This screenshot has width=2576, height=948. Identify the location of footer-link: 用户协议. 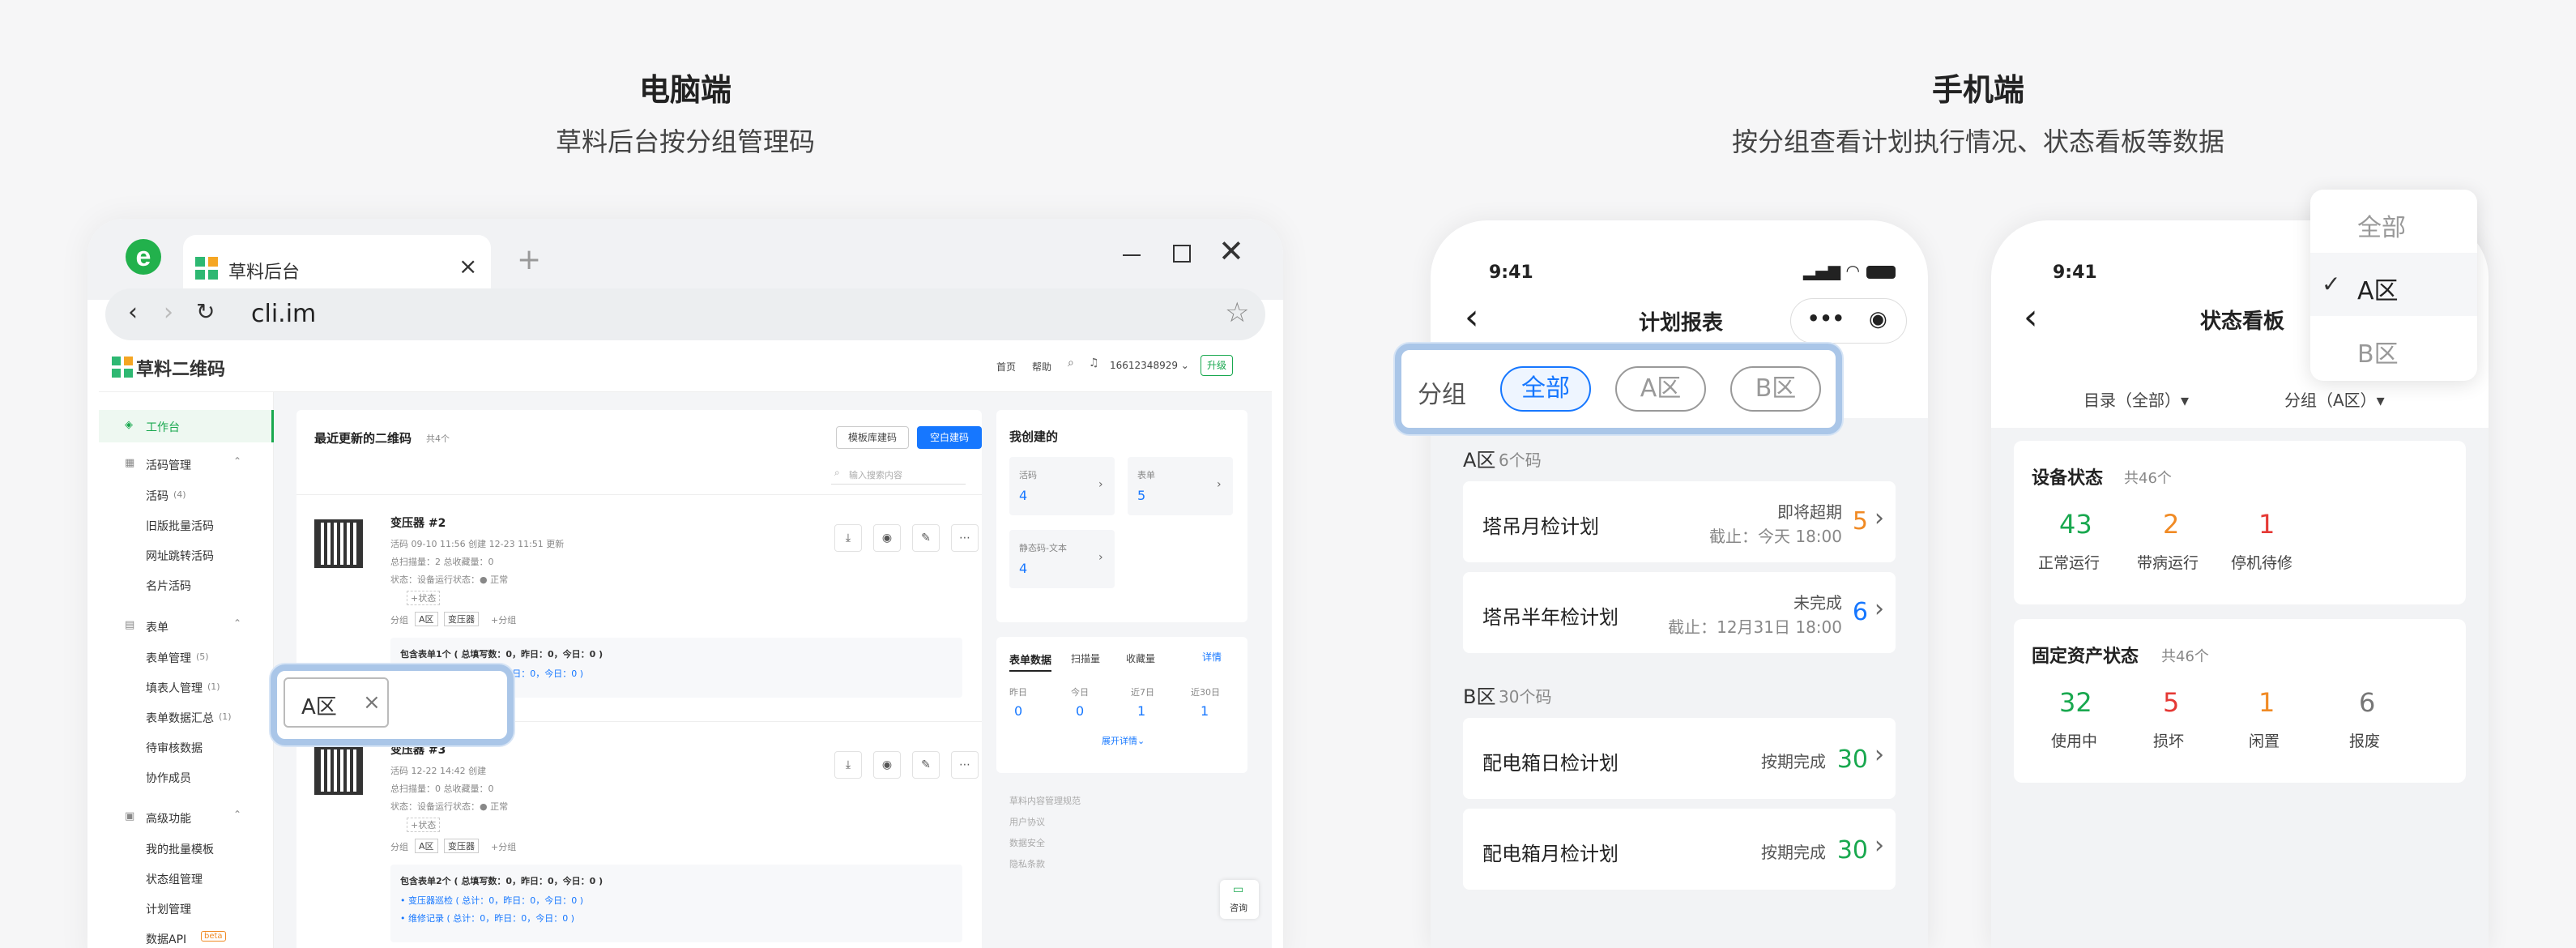
(1027, 821).